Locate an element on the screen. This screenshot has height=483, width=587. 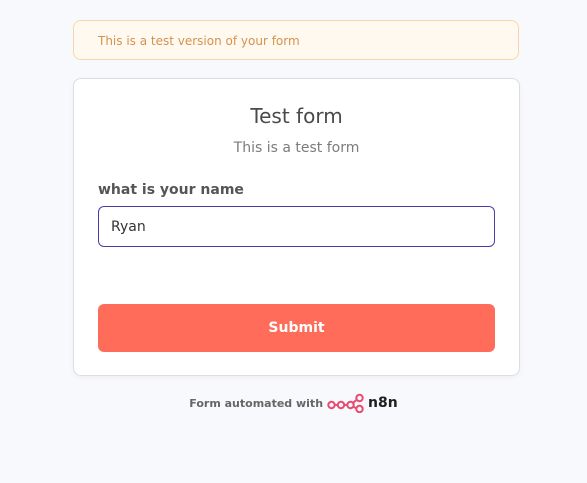
n8n-logo-icon is located at coordinates (345, 403).